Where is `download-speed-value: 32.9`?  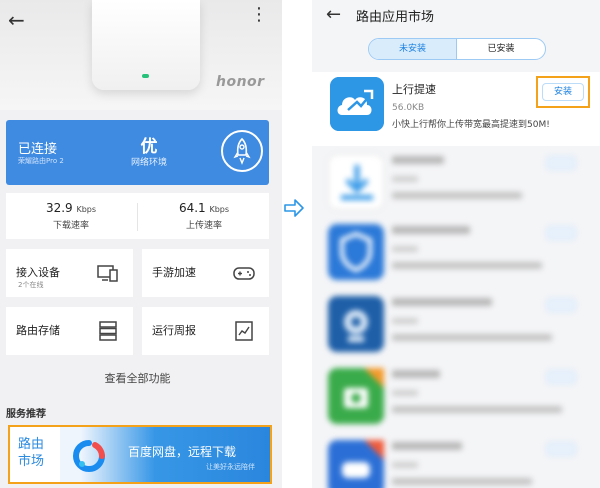
download-speed-value: 32.9 is located at coordinates (59, 208).